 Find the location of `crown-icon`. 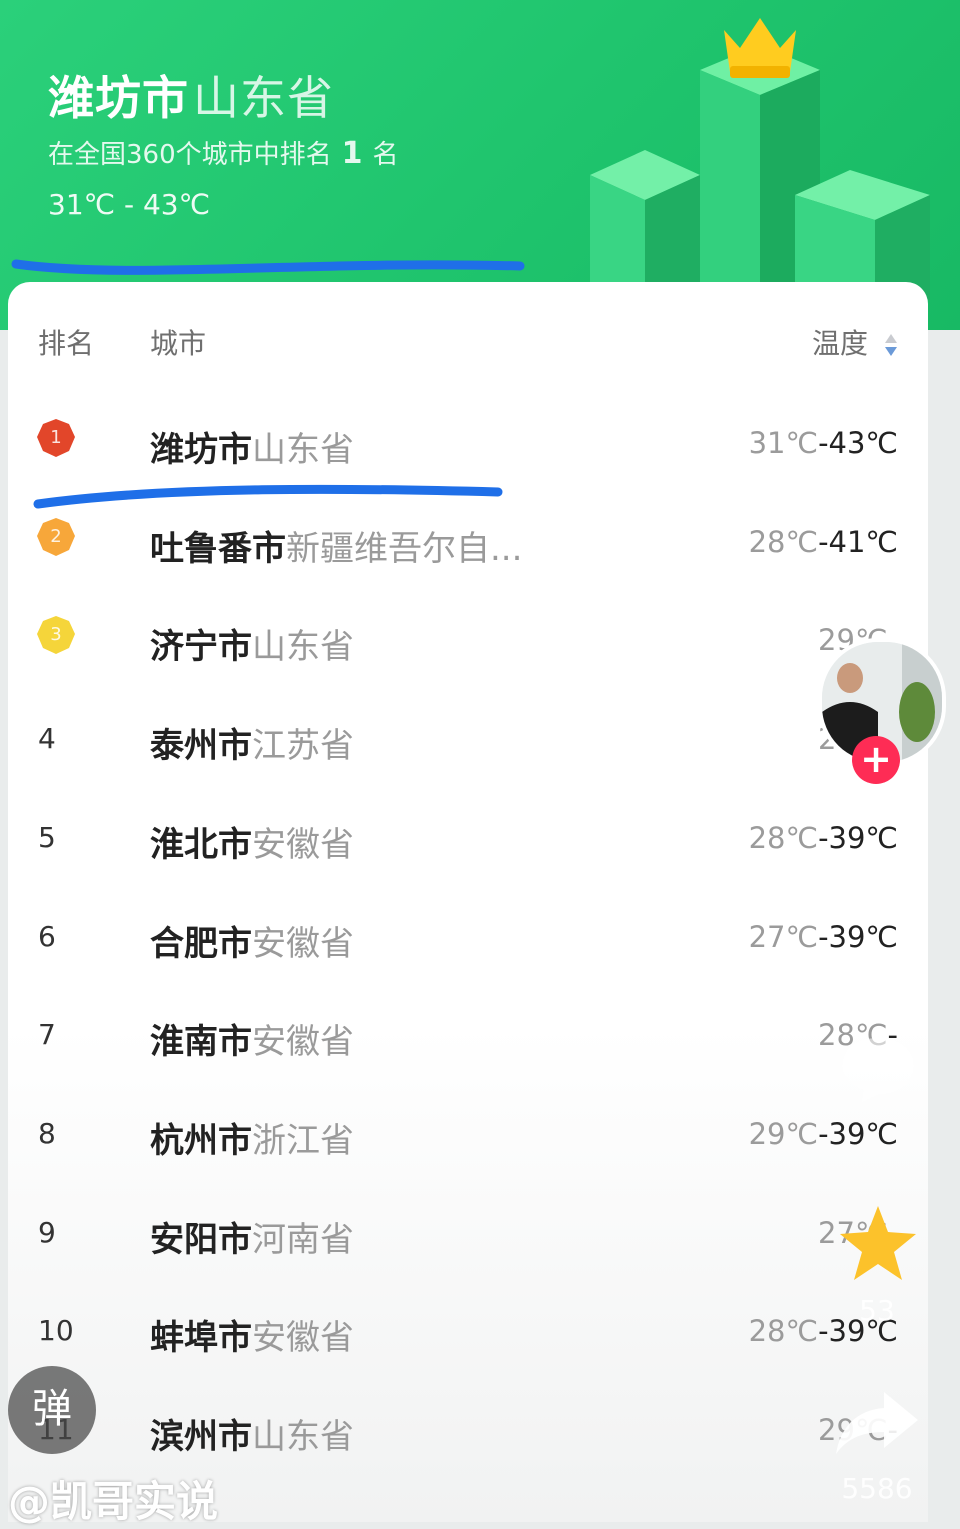

crown-icon is located at coordinates (760, 48).